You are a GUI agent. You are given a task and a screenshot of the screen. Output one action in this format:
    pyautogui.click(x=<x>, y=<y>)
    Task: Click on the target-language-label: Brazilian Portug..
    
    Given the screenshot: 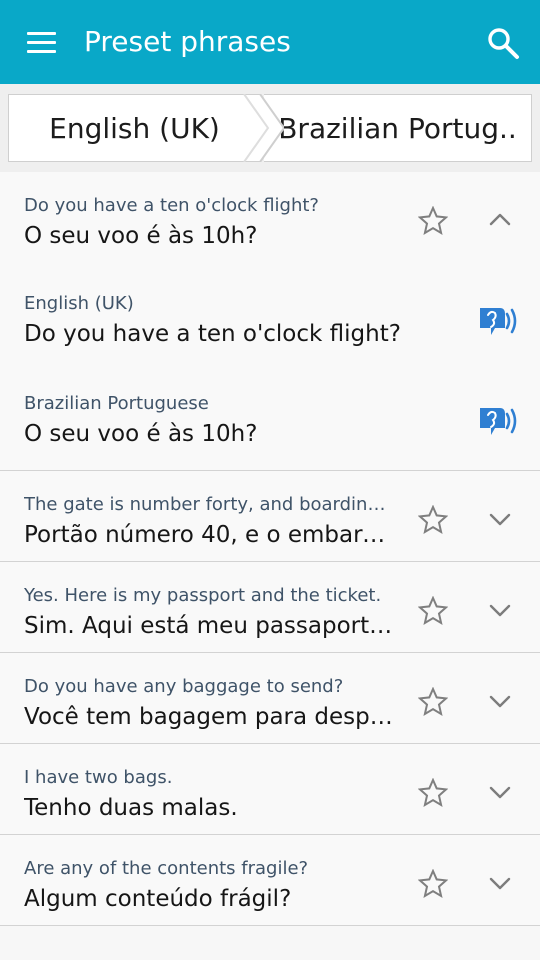 What is the action you would take?
    pyautogui.click(x=397, y=128)
    